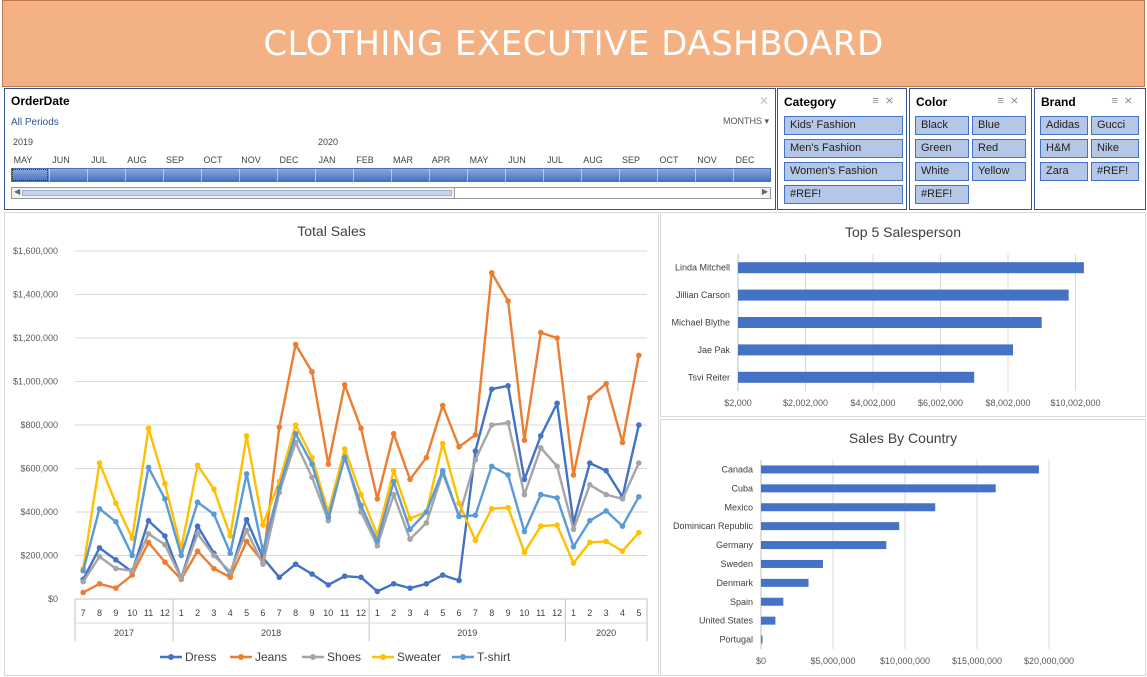  Describe the element at coordinates (1115, 125) in the screenshot. I see `slicer-item-gucci: Gucci` at that location.